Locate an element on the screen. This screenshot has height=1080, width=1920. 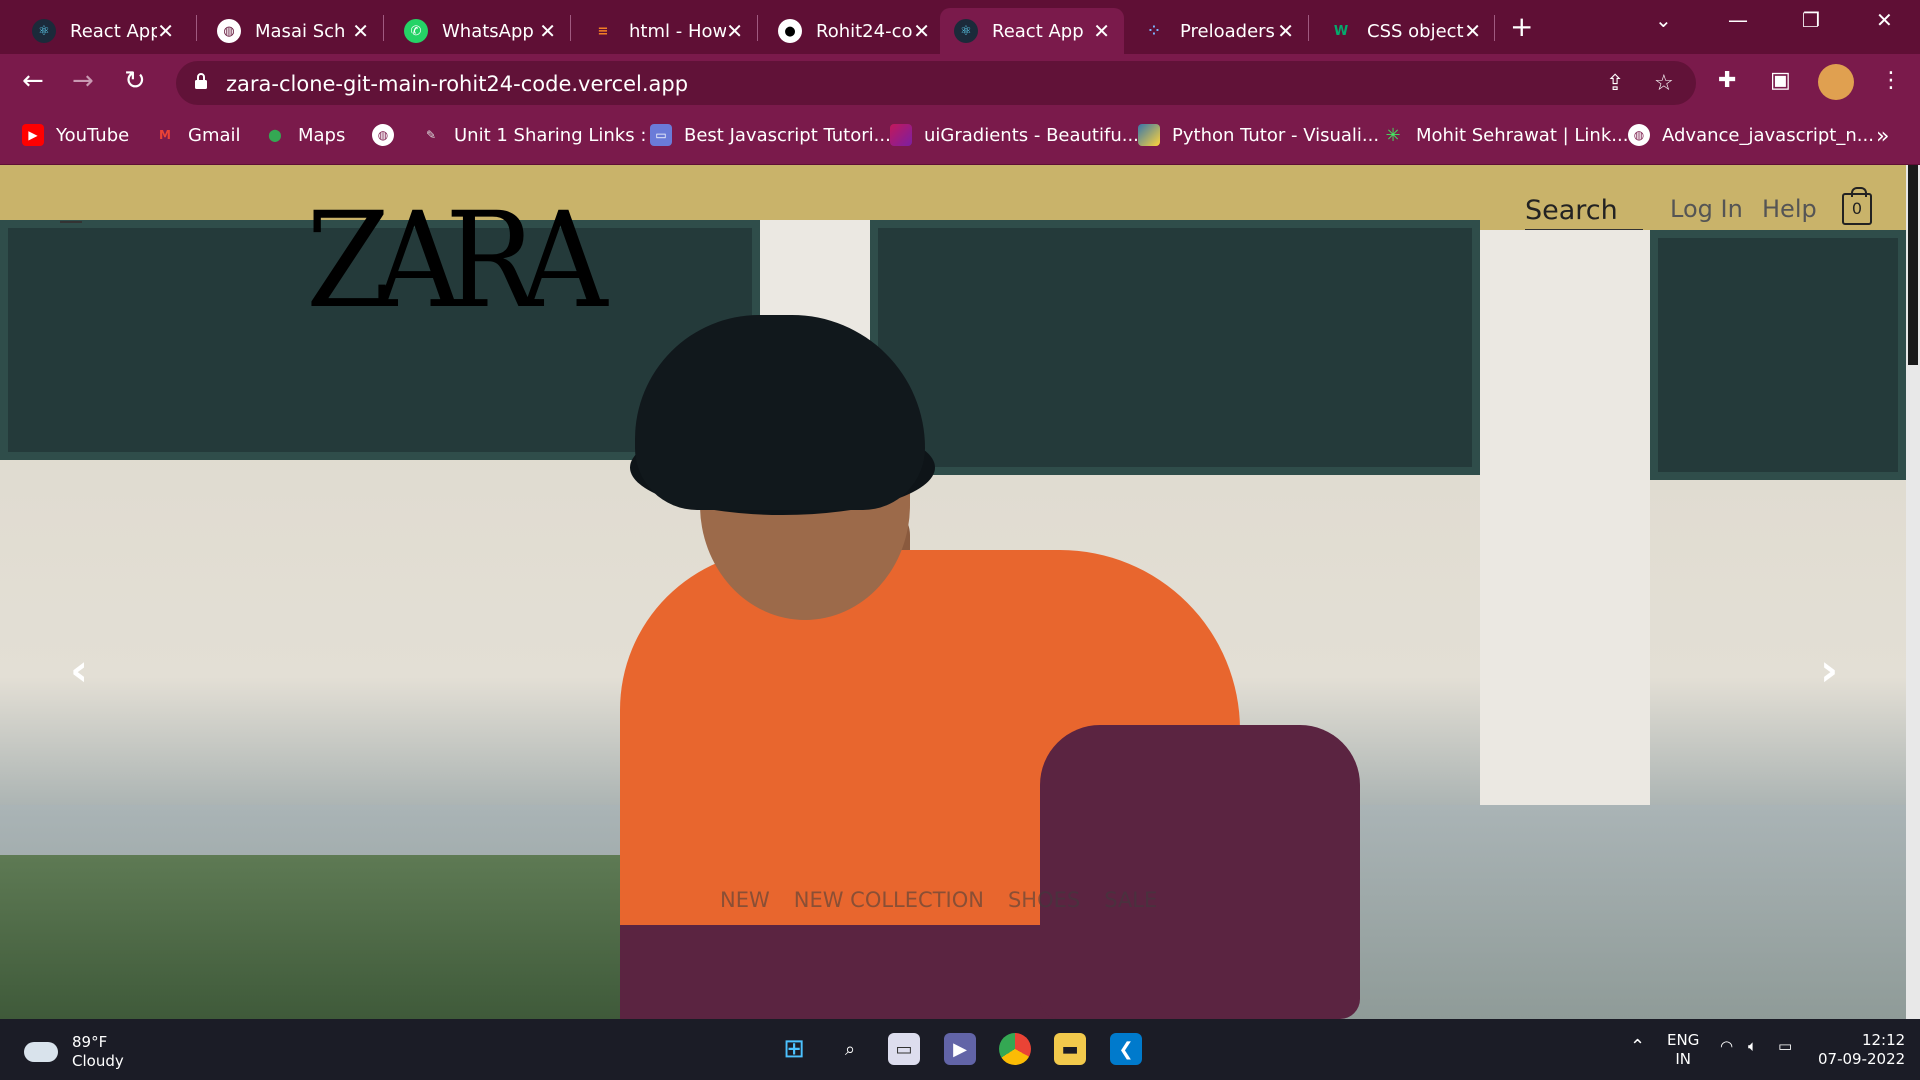
weather-temp: 89°F is located at coordinates (90, 1042).